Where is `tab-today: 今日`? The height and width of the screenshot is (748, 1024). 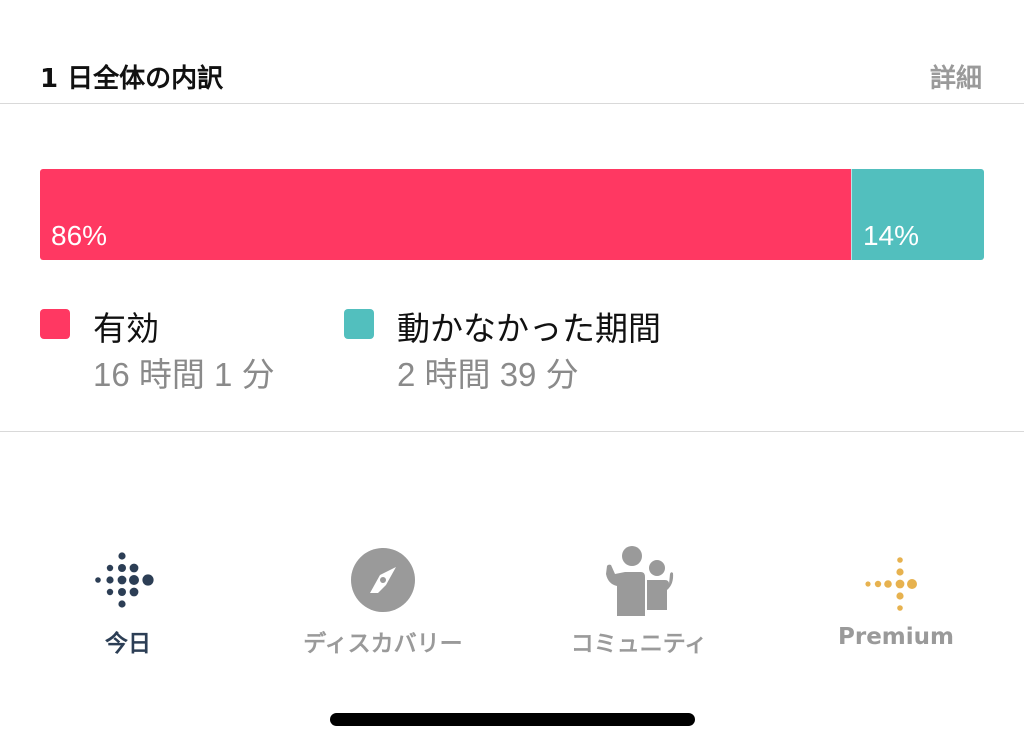 tab-today: 今日 is located at coordinates (128, 600).